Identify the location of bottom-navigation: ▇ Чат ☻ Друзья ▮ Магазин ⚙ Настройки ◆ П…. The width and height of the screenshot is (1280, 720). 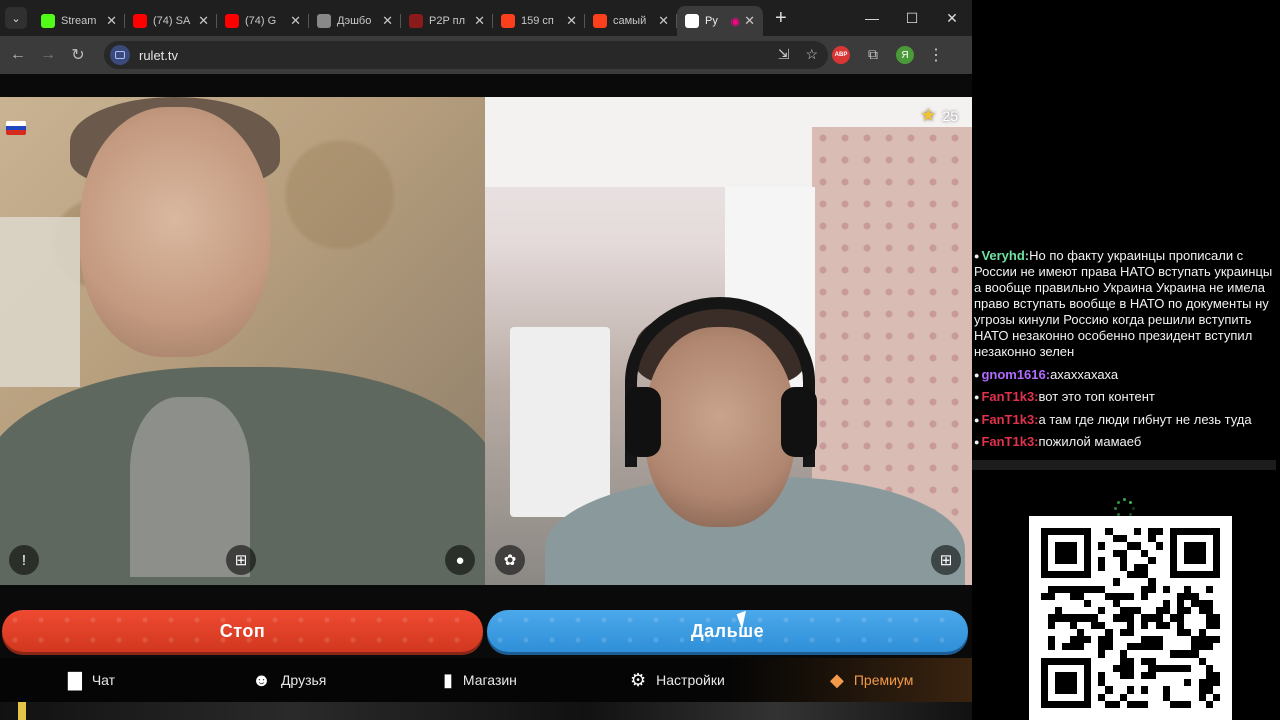
(486, 680).